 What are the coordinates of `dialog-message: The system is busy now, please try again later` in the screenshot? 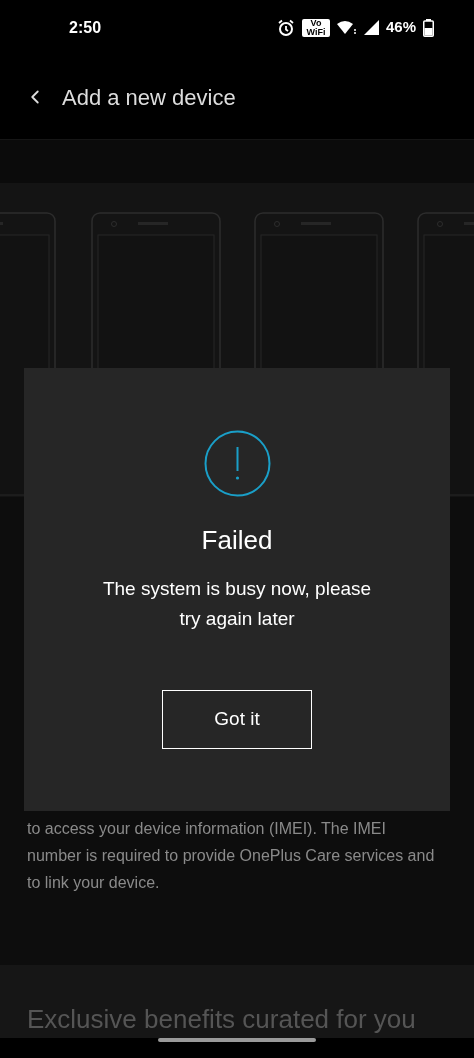 It's located at (237, 604).